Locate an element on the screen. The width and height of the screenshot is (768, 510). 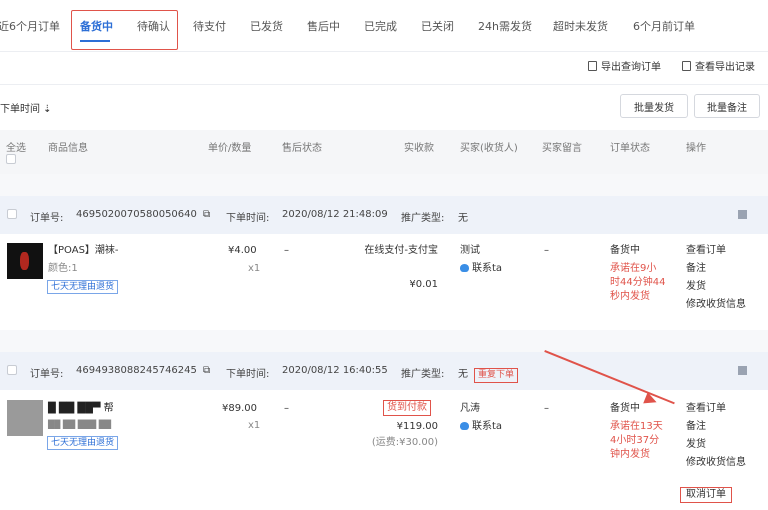
export-icon is located at coordinates (592, 65).